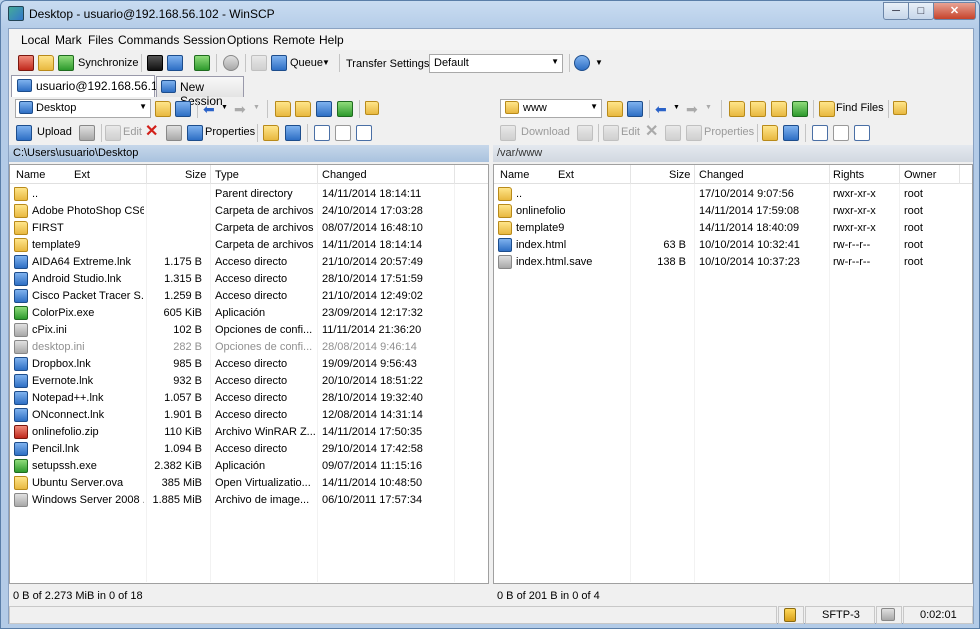  Describe the element at coordinates (35, 40) in the screenshot. I see `menu-local: Local` at that location.